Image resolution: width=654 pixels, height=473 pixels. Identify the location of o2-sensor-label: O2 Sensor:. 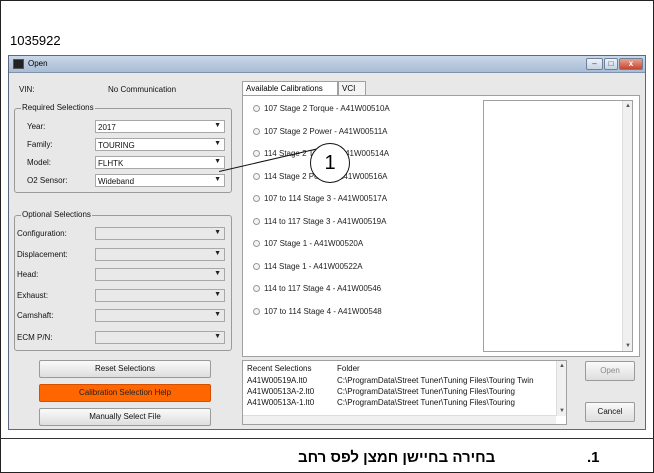
(47, 180).